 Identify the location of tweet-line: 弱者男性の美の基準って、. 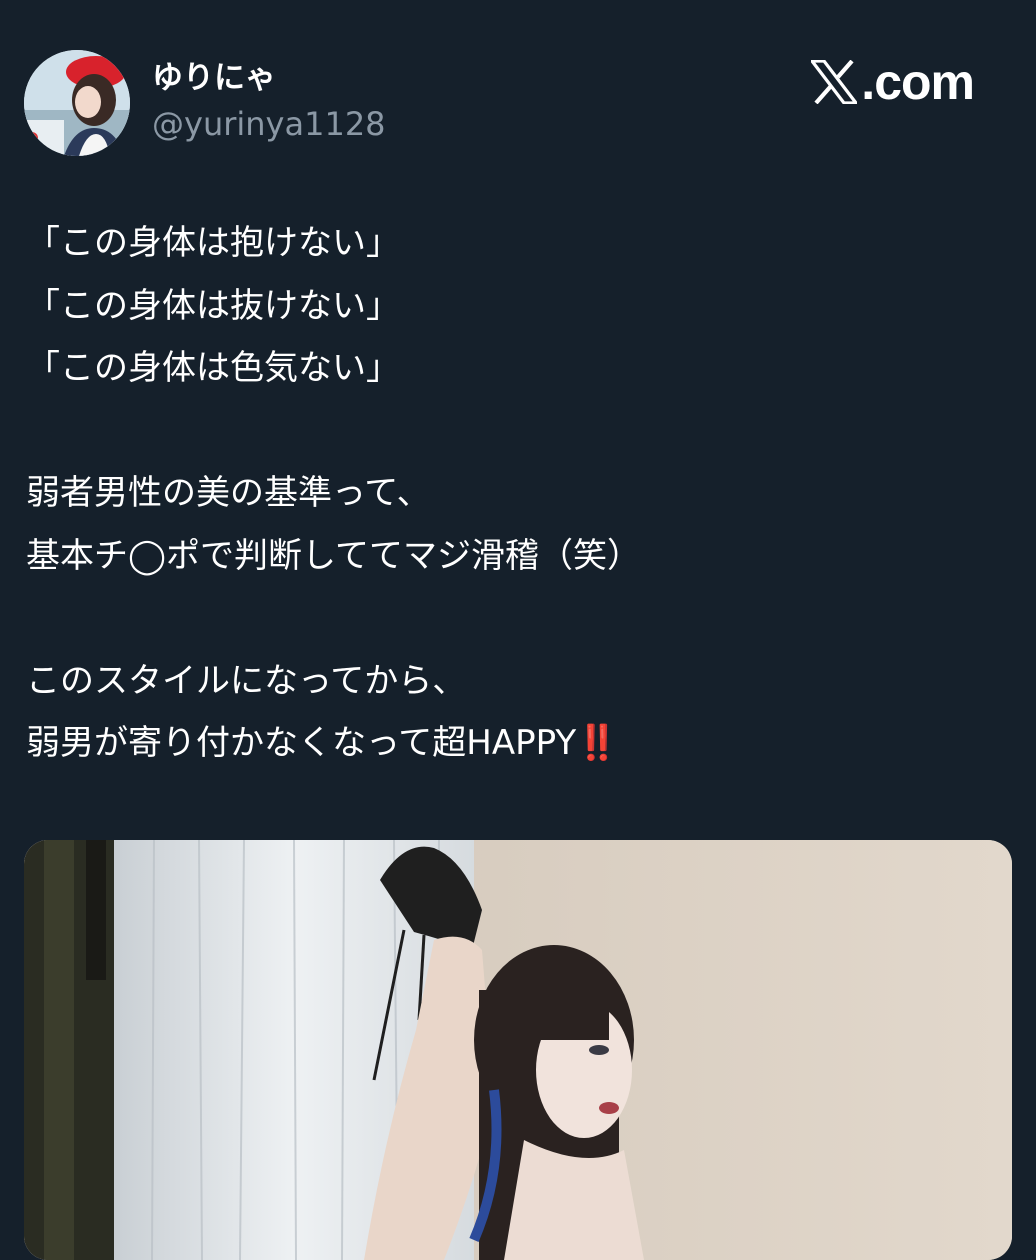
(228, 493).